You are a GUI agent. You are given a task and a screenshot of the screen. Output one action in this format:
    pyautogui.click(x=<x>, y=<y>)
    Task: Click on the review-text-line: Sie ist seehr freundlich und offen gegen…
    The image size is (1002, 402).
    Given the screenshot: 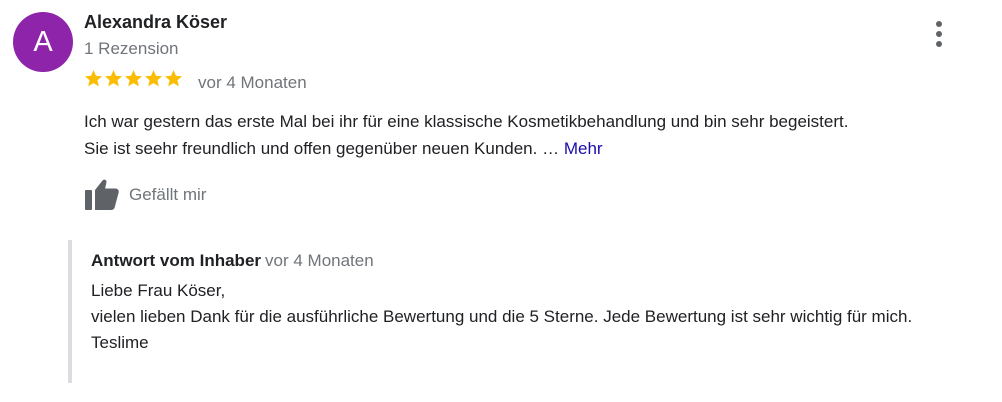 What is the action you would take?
    pyautogui.click(x=536, y=148)
    